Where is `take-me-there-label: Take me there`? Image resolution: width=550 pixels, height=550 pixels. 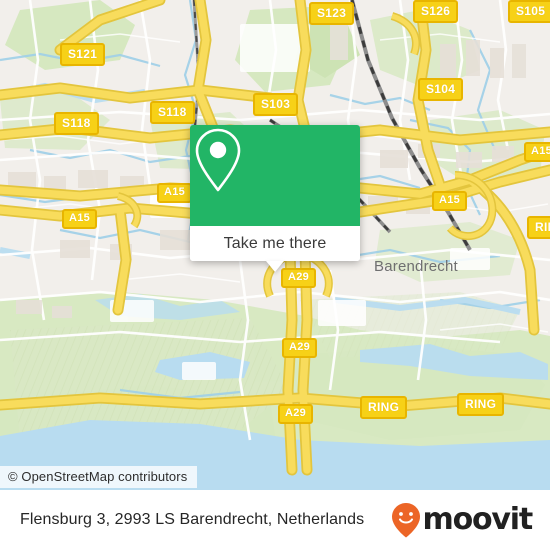
take-me-there-label: Take me there is located at coordinates (275, 243).